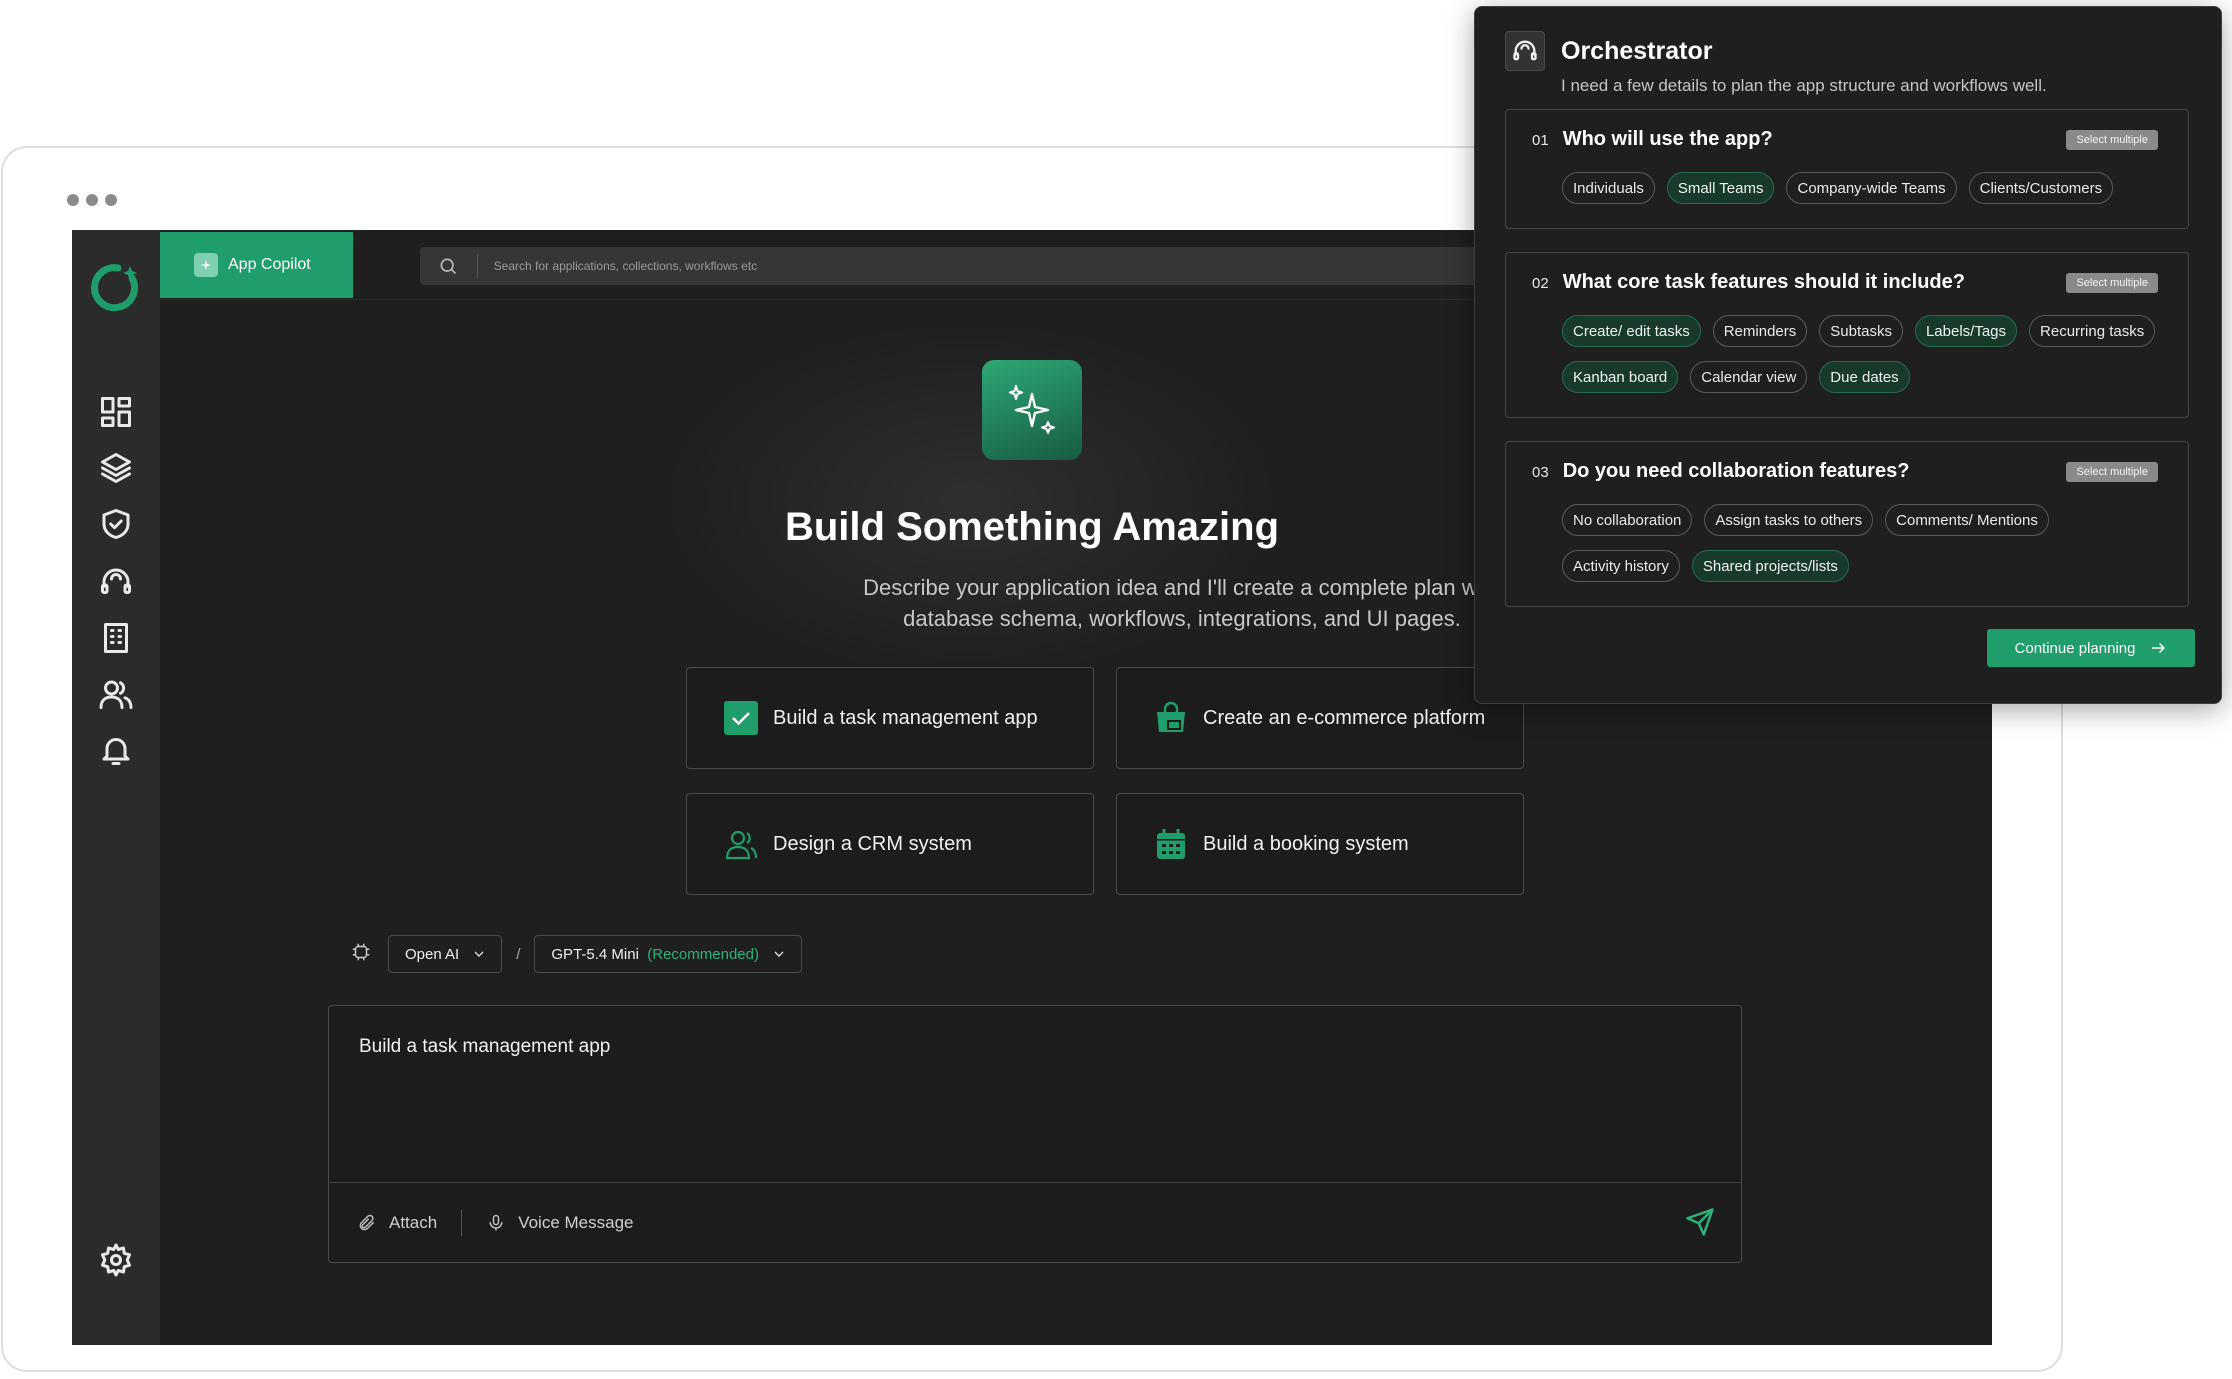 This screenshot has width=2232, height=1379. I want to click on option-chip: No collaboration, so click(1627, 520).